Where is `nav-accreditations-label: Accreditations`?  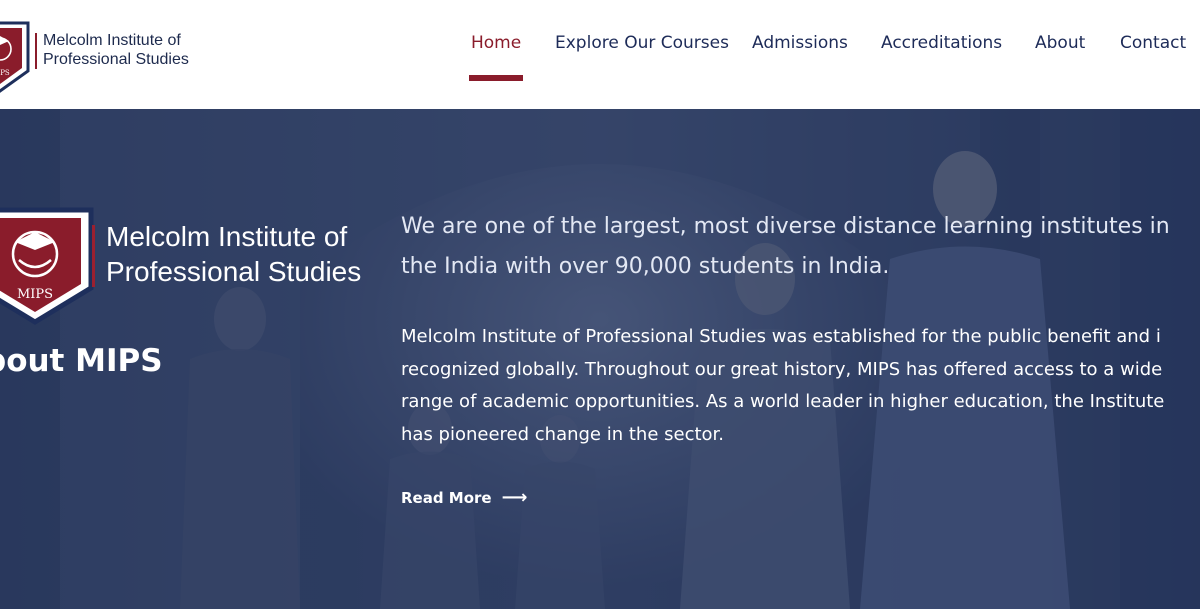
nav-accreditations-label: Accreditations is located at coordinates (942, 43).